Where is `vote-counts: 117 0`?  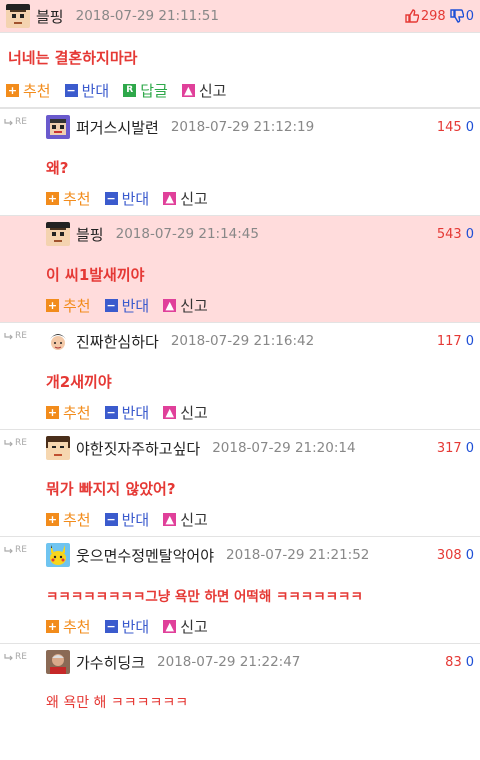
vote-counts: 117 0 is located at coordinates (455, 341).